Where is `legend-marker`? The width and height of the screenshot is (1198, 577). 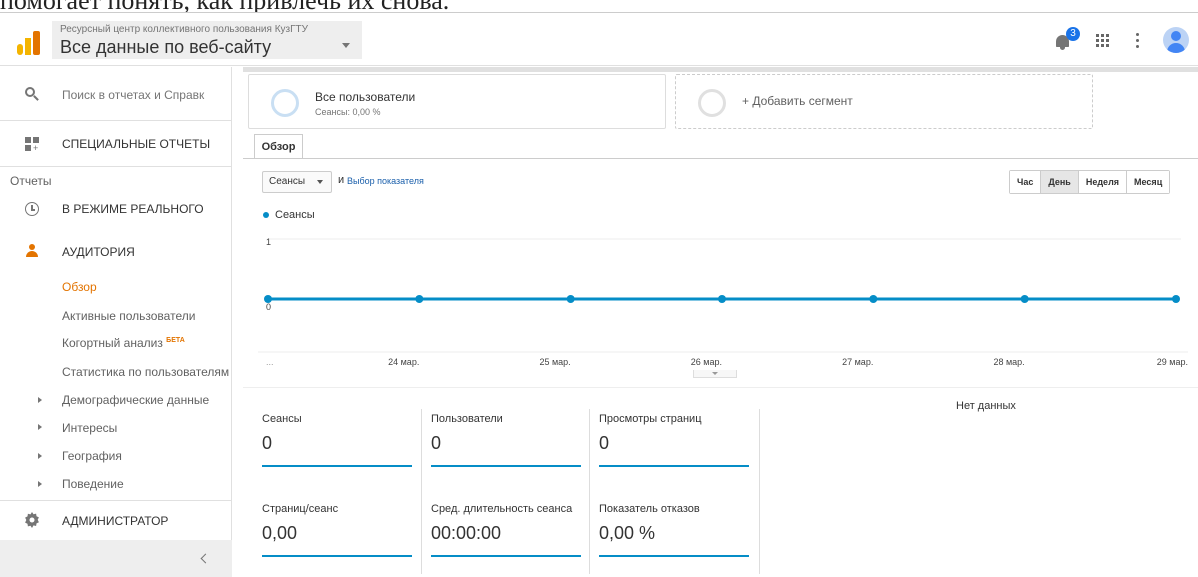
legend-marker is located at coordinates (266, 215).